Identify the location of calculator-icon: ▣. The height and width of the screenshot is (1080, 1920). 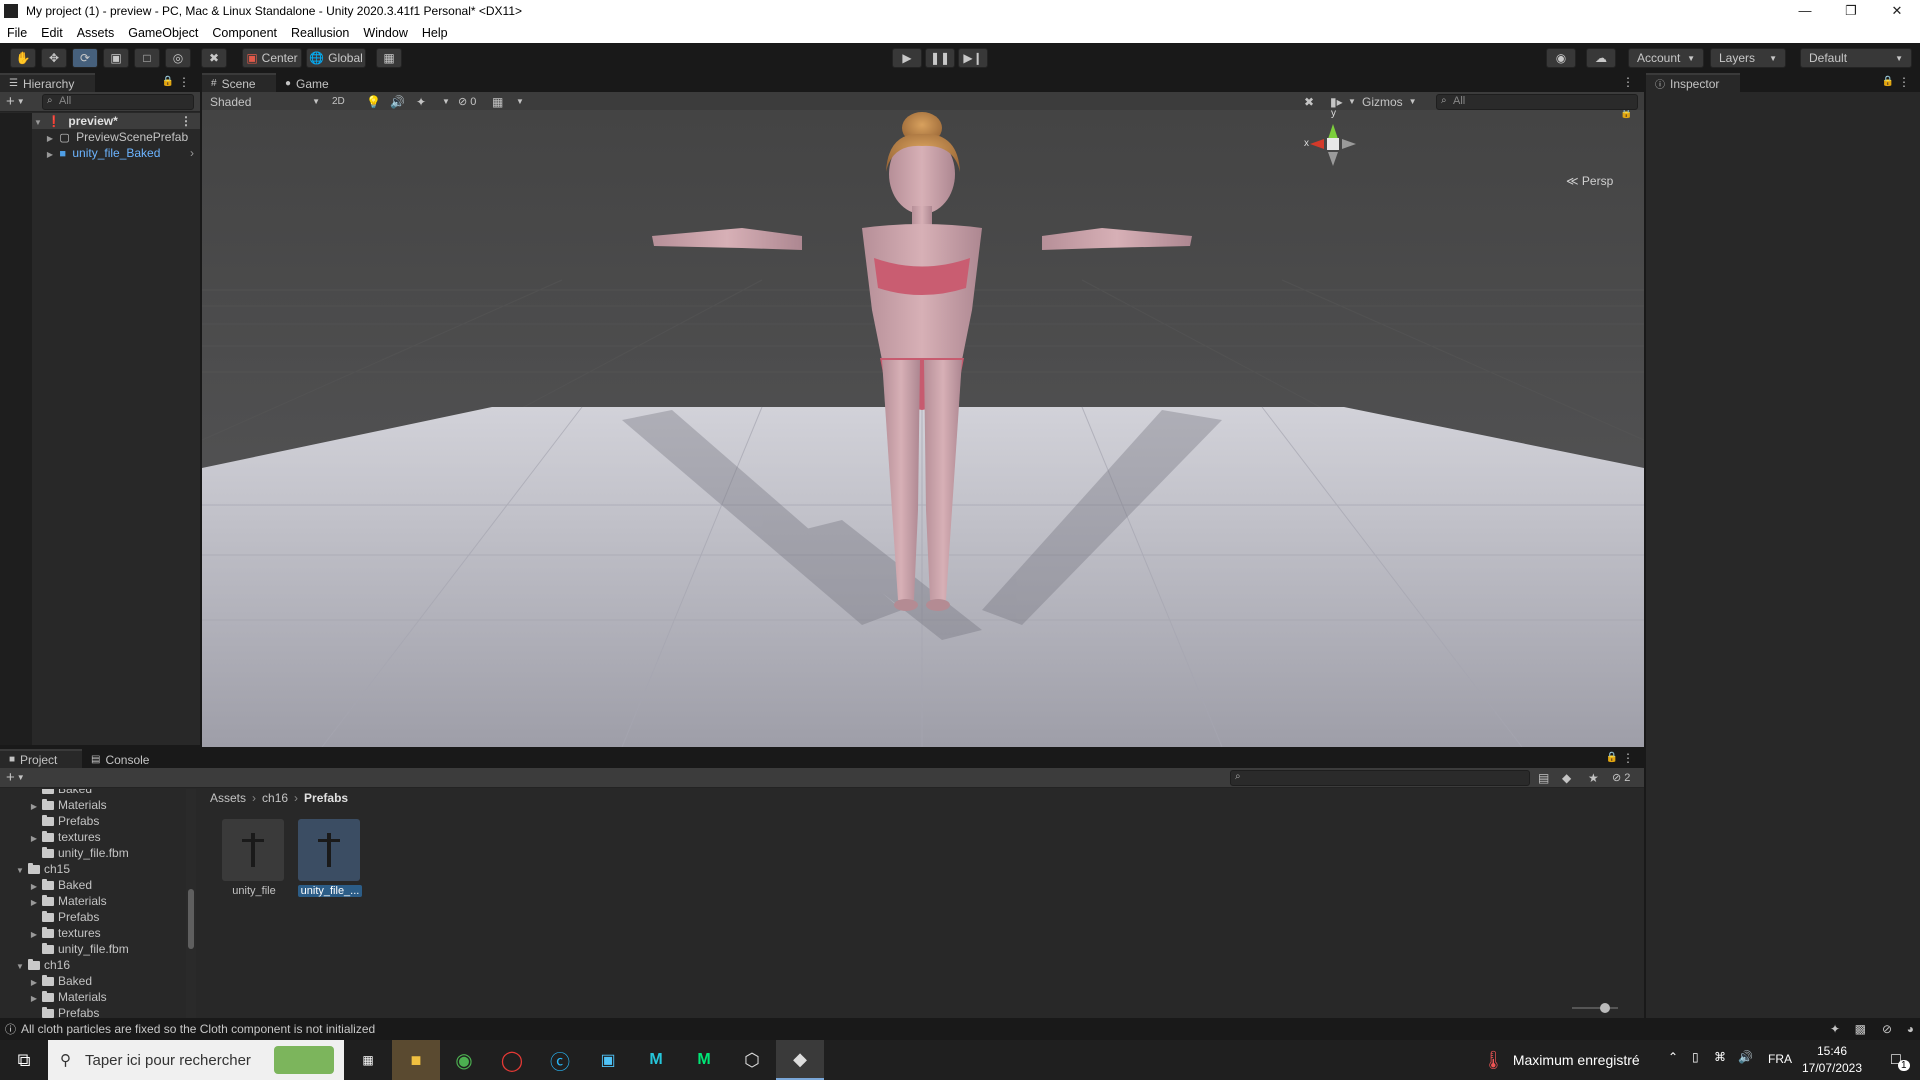
(608, 1060).